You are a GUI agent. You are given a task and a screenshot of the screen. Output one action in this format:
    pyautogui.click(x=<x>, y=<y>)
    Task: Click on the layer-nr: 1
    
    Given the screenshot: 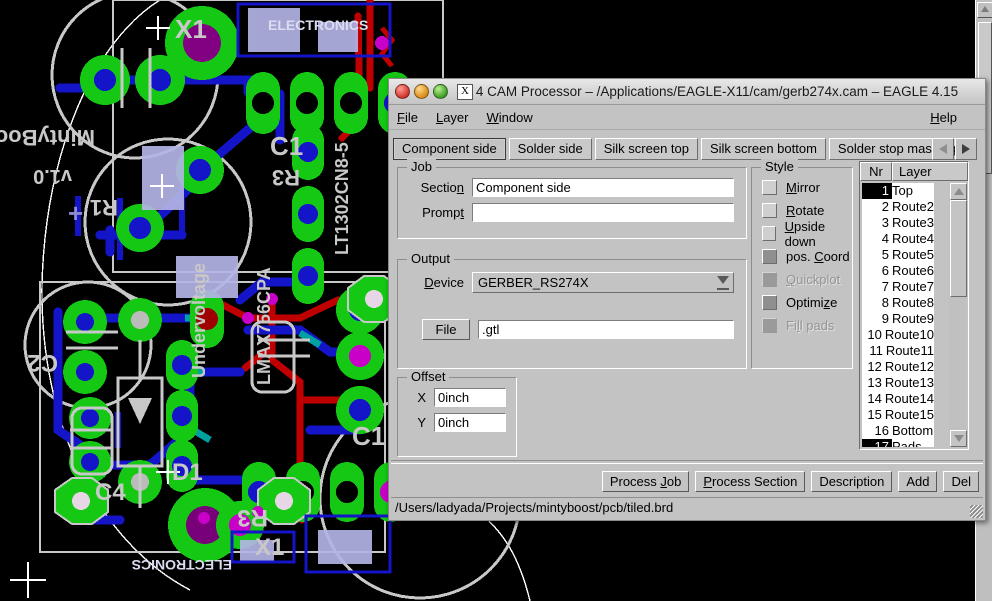 What is the action you would take?
    pyautogui.click(x=877, y=191)
    